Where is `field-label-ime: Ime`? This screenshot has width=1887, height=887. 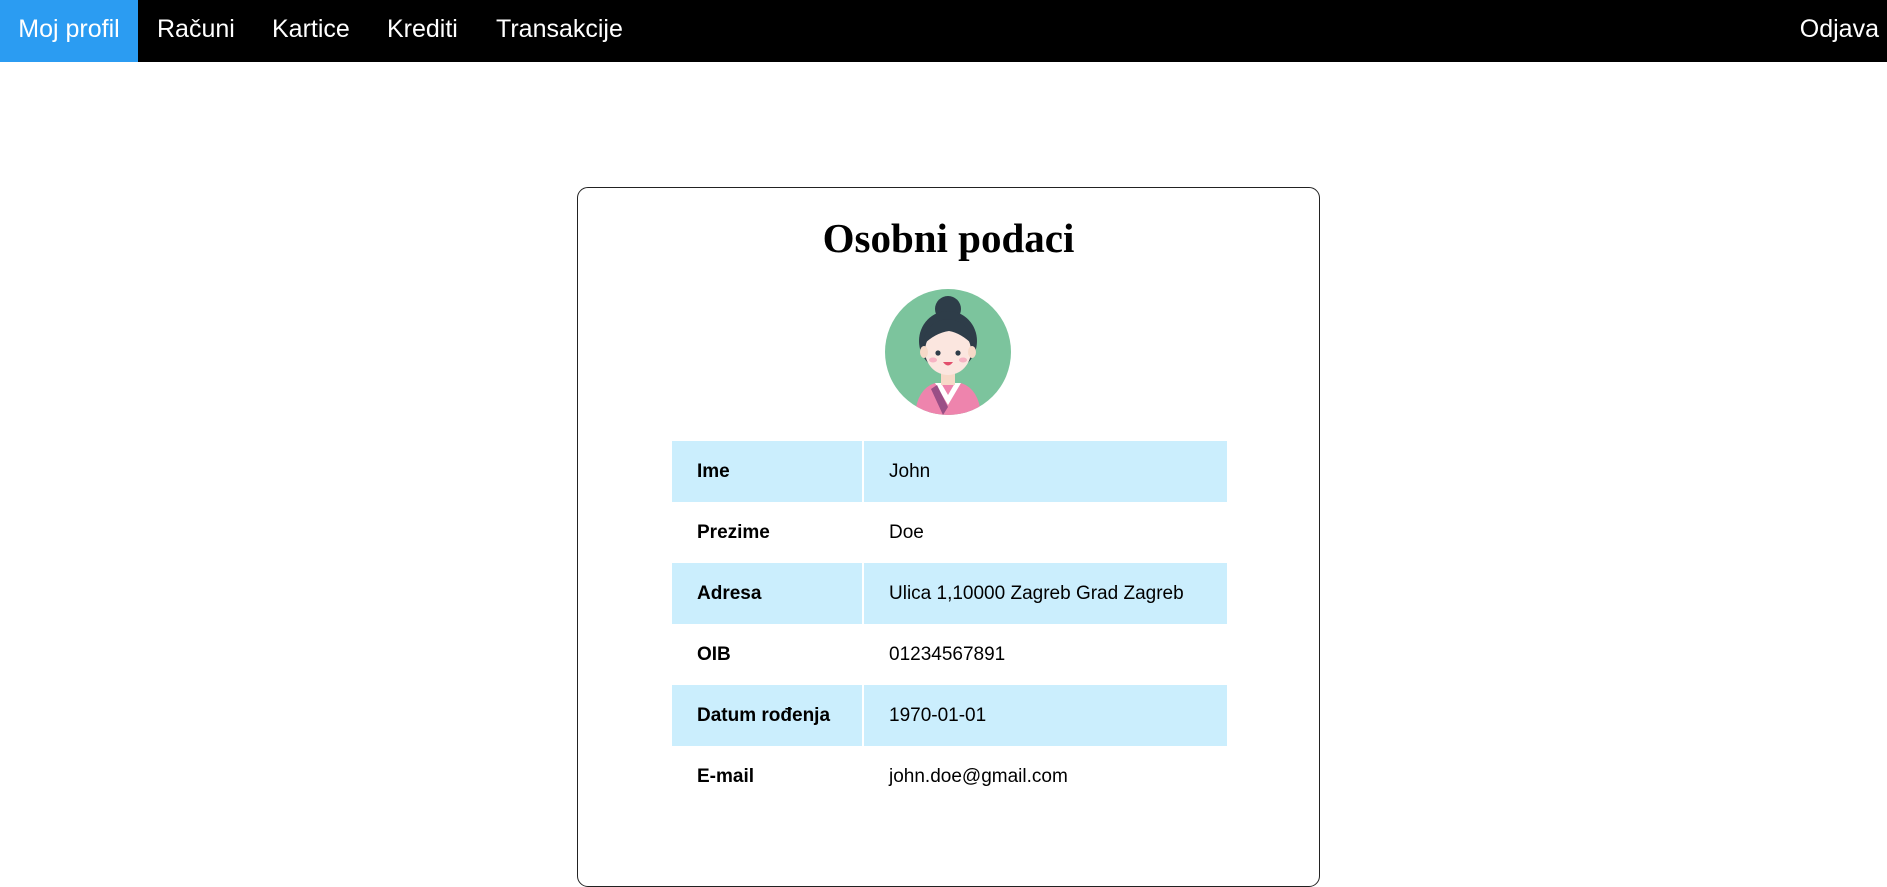 field-label-ime: Ime is located at coordinates (768, 471).